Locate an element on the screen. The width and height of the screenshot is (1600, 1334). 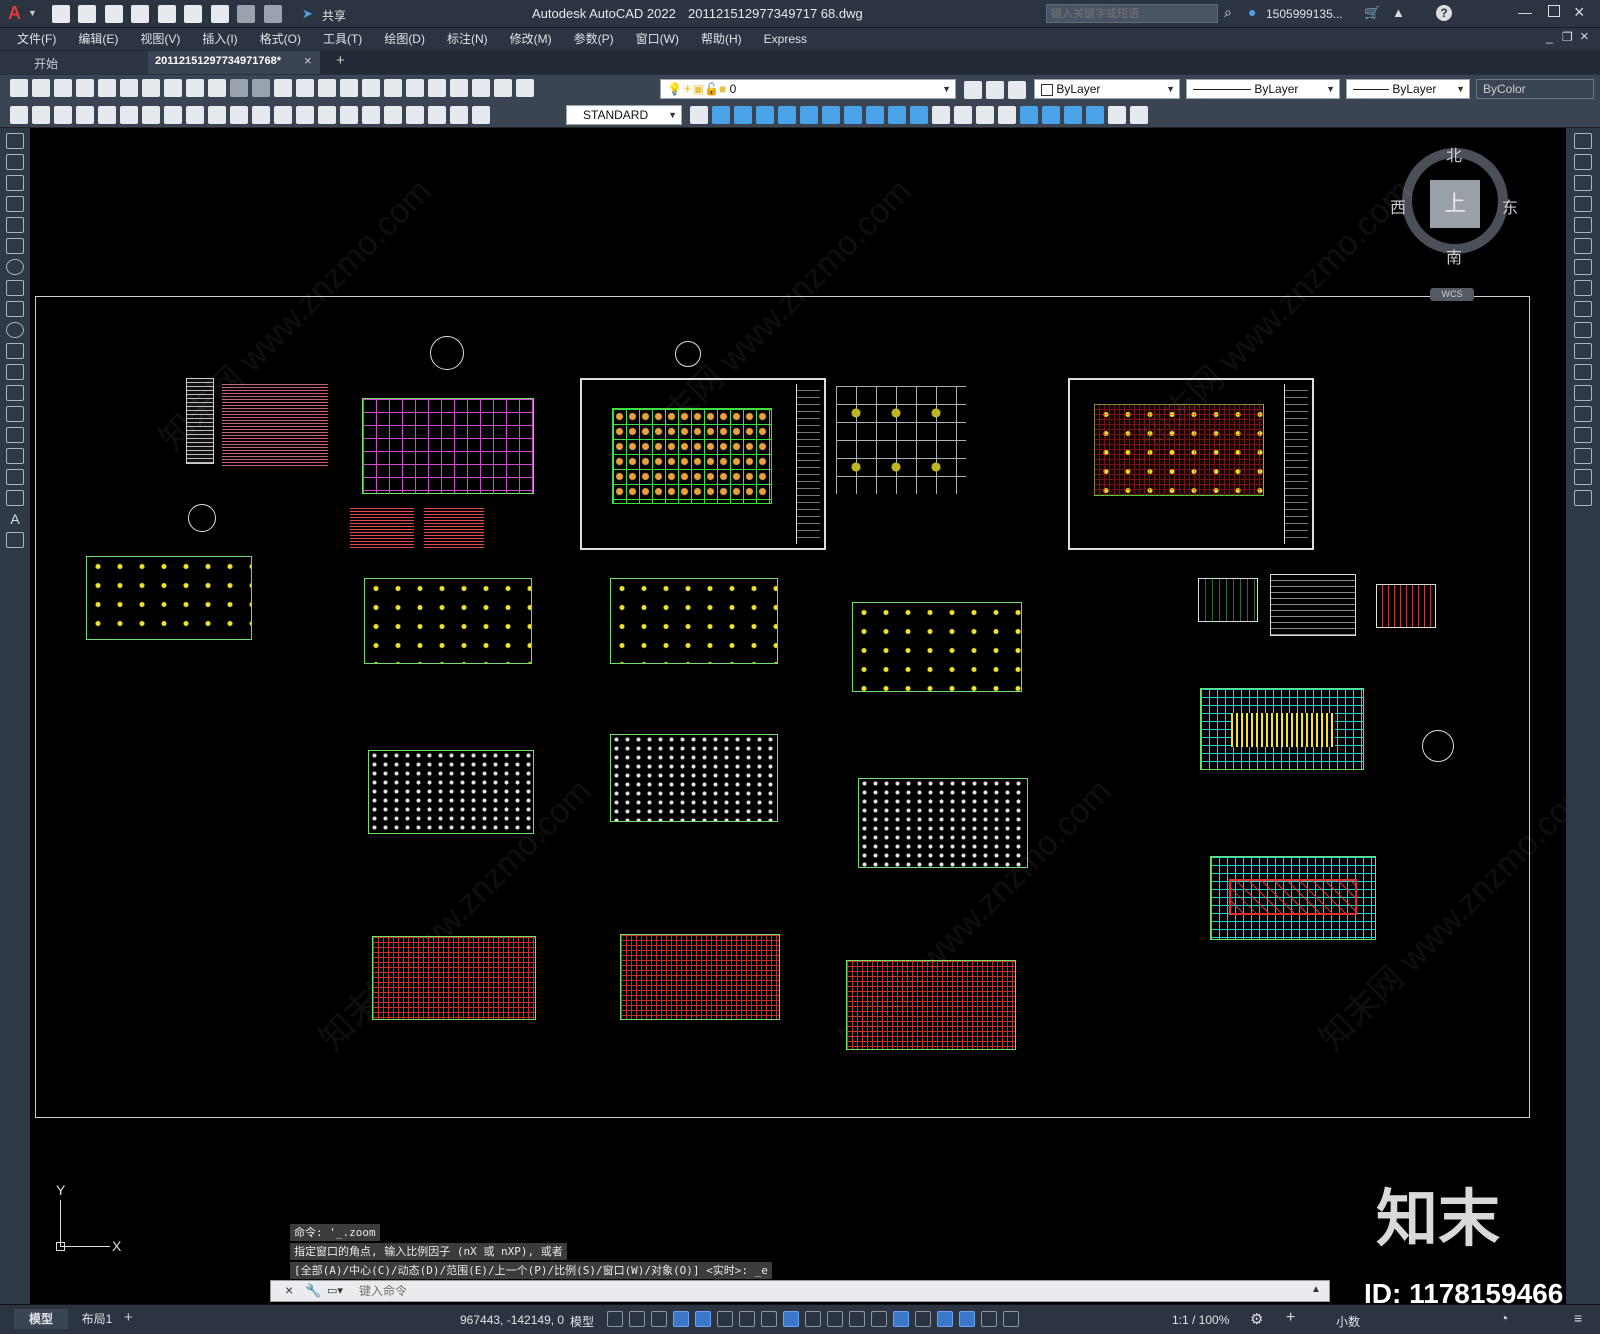
polyline-icon is located at coordinates (15, 183).